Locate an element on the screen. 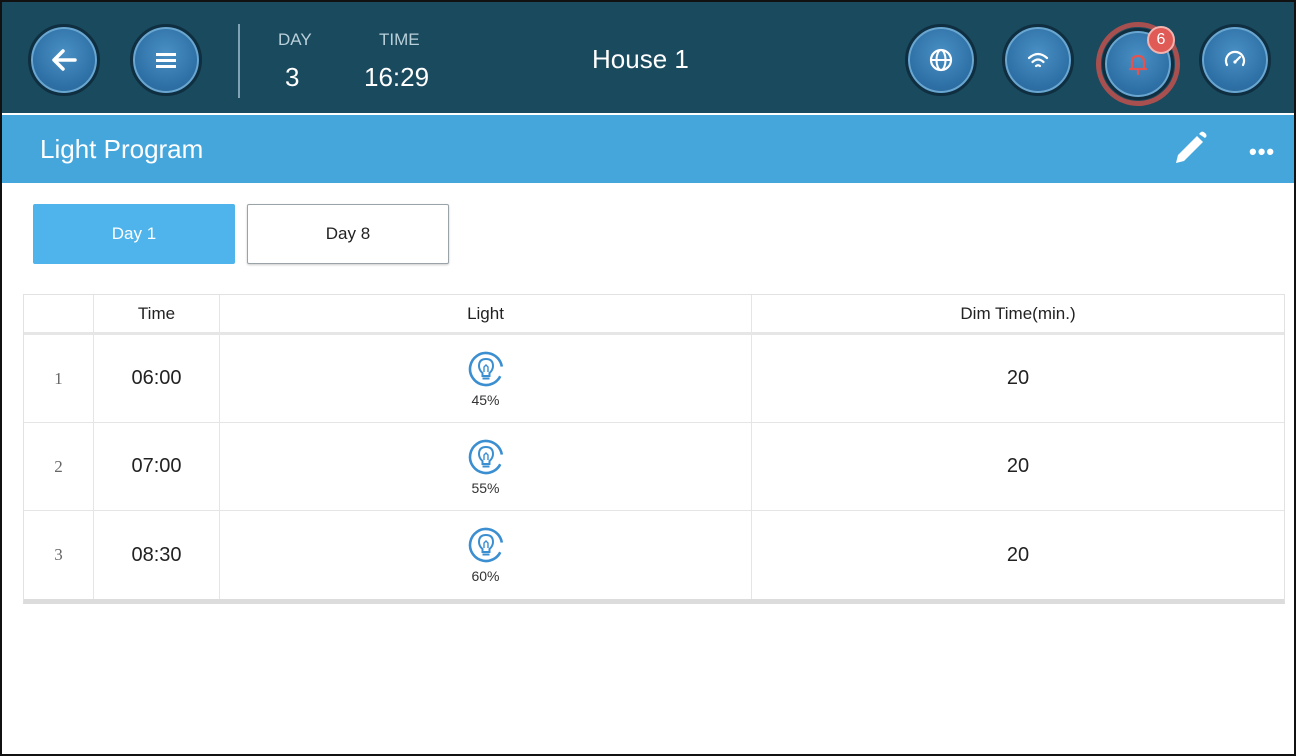 Image resolution: width=1296 pixels, height=756 pixels. column-header-time: Time is located at coordinates (157, 313).